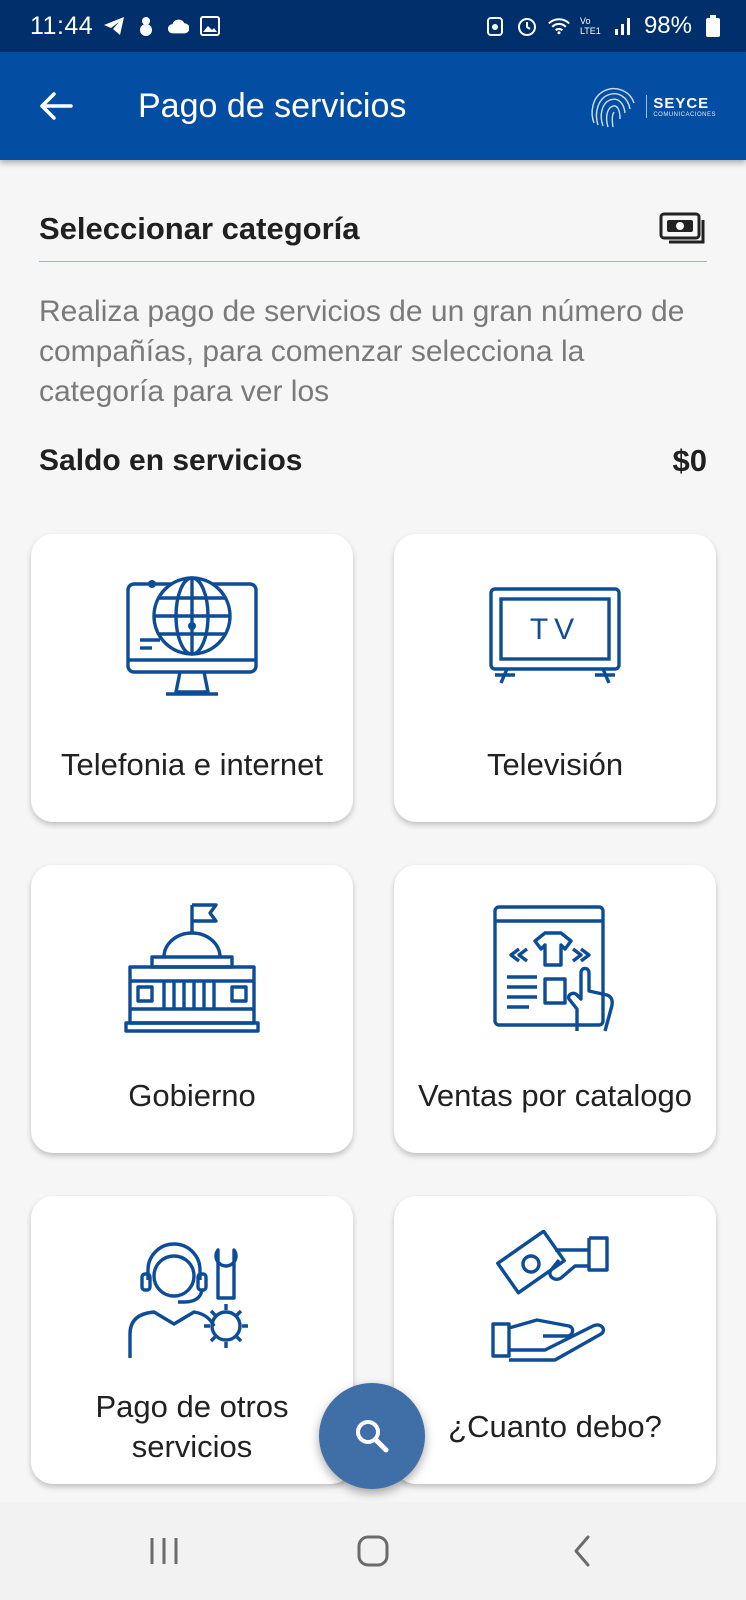  I want to click on image-icon, so click(210, 26).